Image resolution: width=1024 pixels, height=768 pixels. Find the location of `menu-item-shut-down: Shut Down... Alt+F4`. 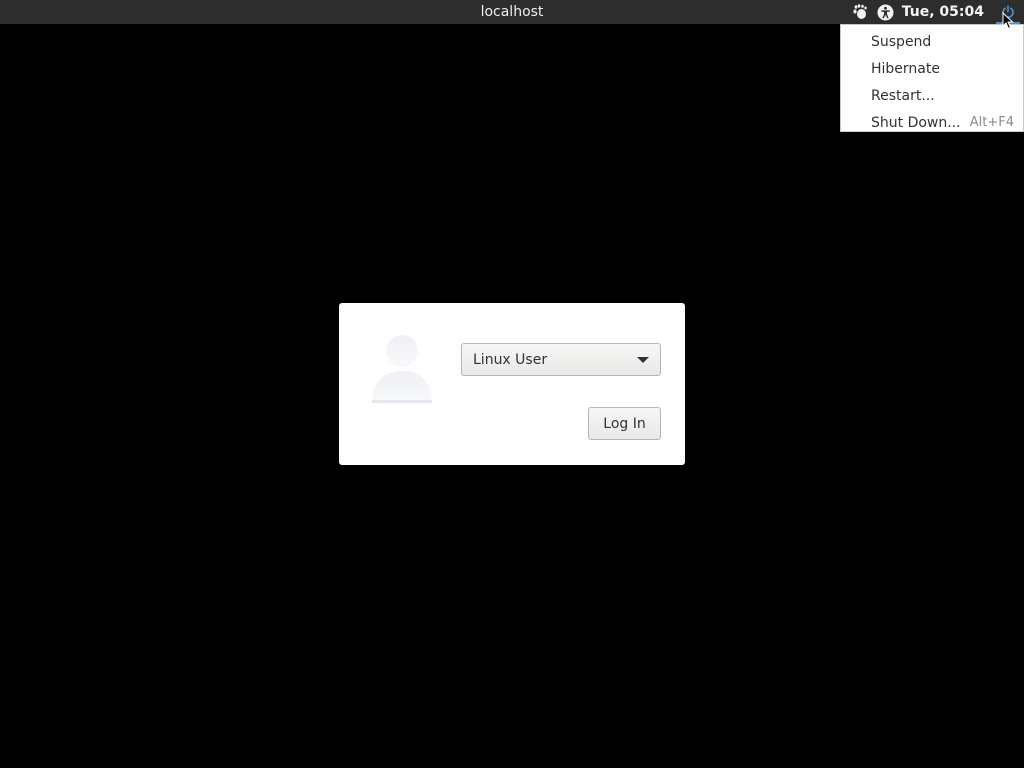

menu-item-shut-down: Shut Down... Alt+F4 is located at coordinates (932, 122).